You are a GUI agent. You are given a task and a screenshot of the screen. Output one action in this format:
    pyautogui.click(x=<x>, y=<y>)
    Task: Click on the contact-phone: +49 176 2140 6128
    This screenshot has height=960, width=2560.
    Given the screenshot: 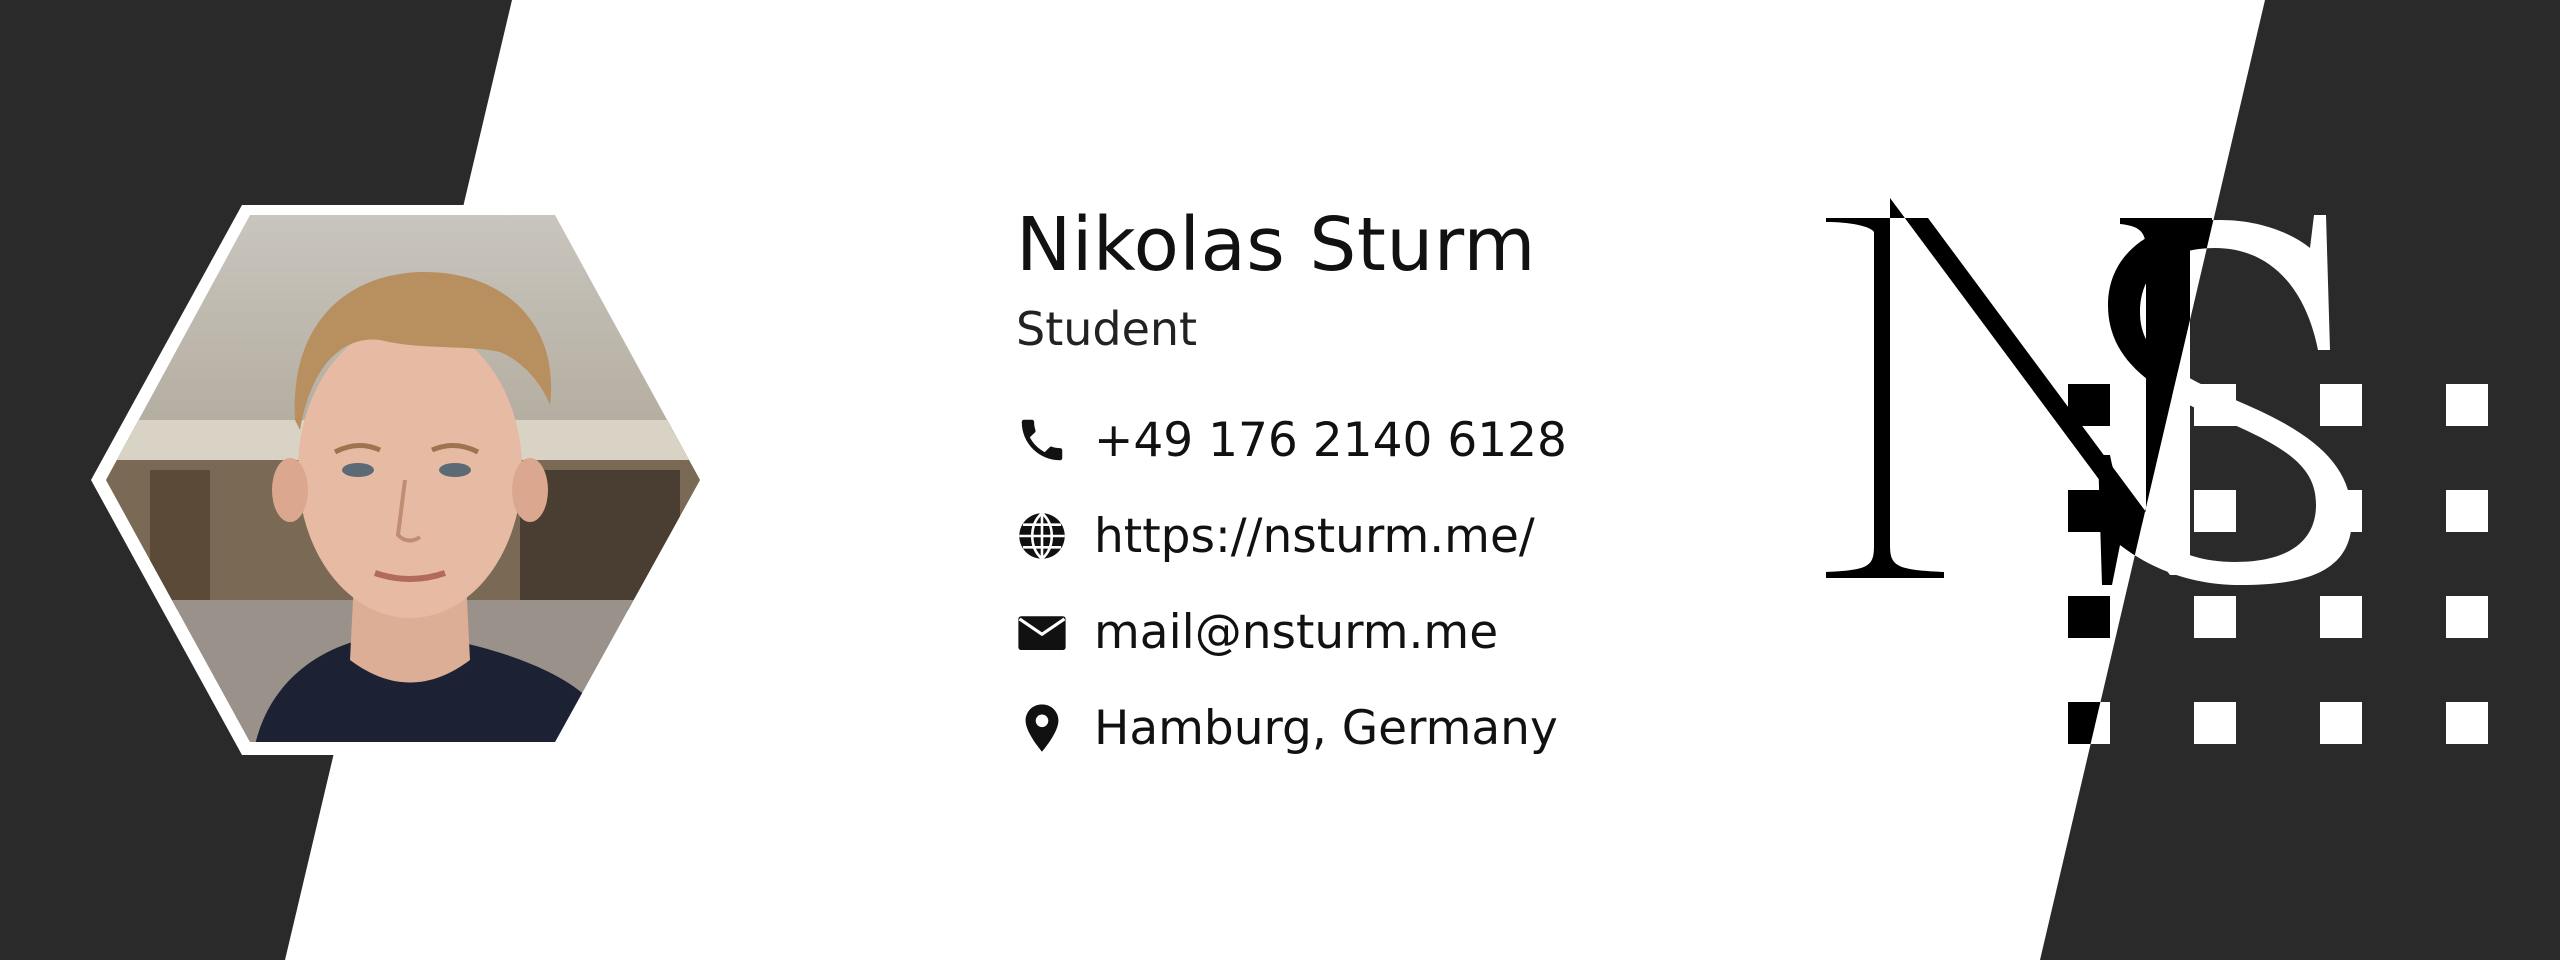 What is the action you would take?
    pyautogui.click(x=1290, y=440)
    